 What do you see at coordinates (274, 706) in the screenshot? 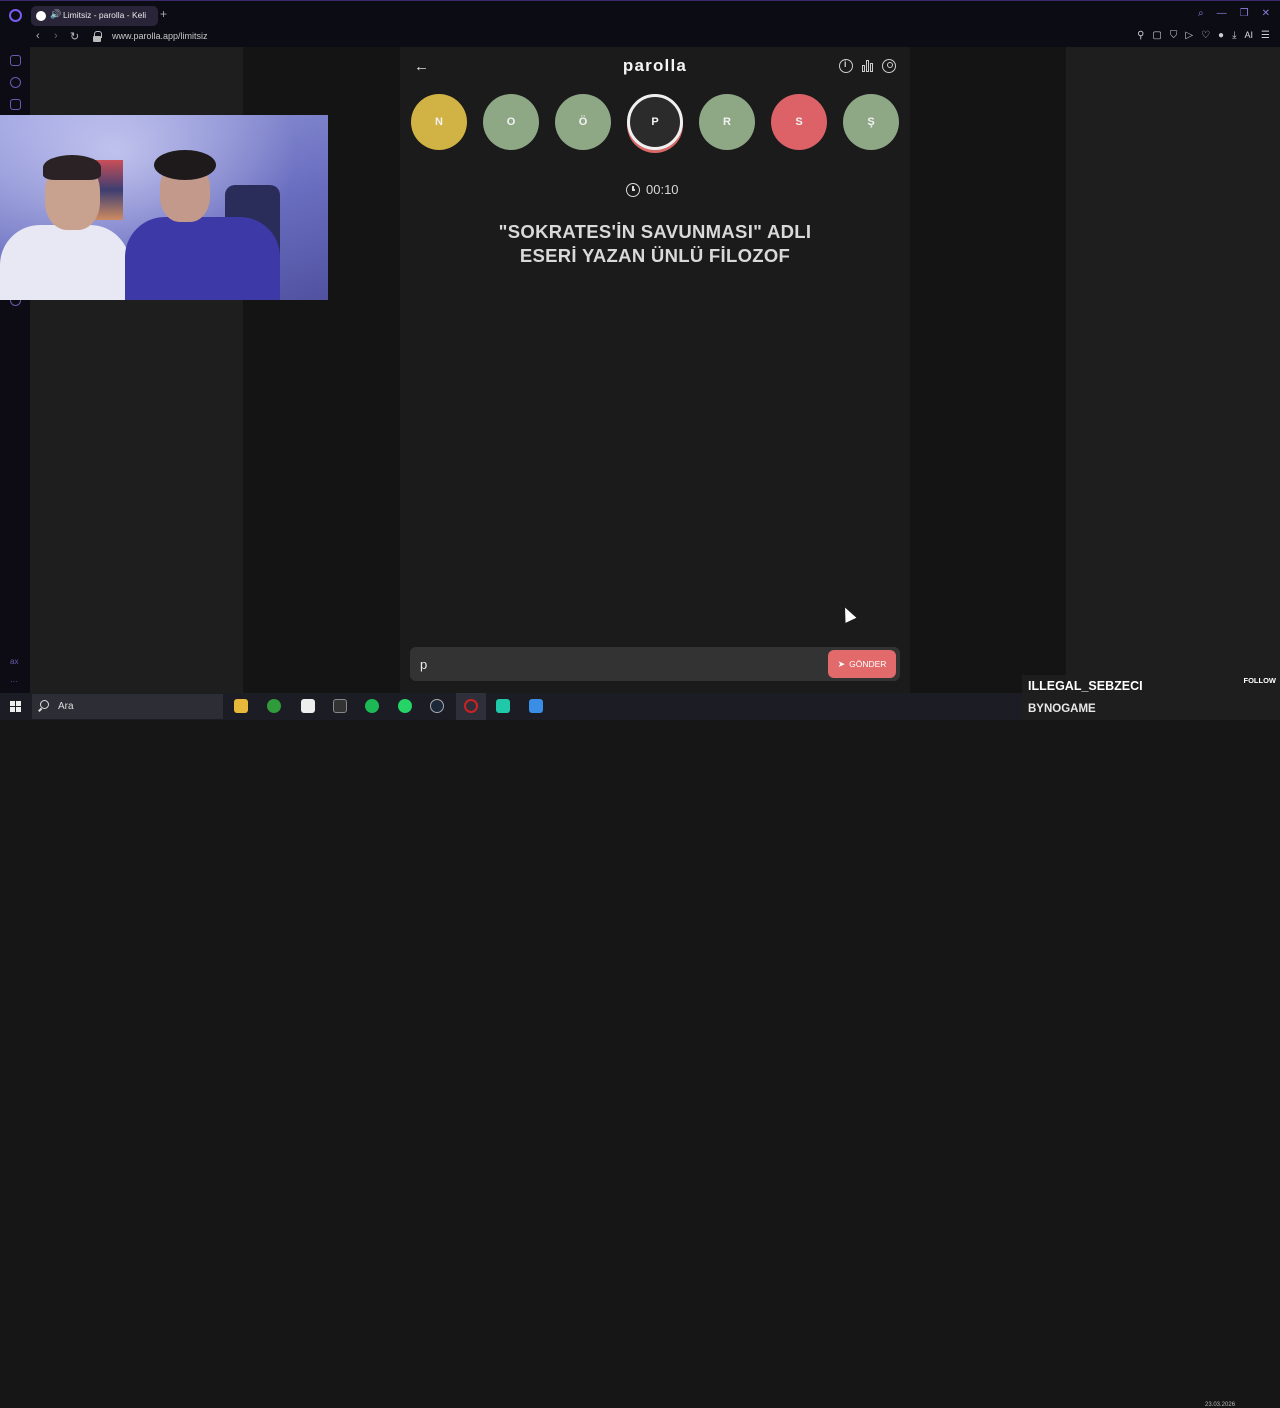
I see `xbox-icon` at bounding box center [274, 706].